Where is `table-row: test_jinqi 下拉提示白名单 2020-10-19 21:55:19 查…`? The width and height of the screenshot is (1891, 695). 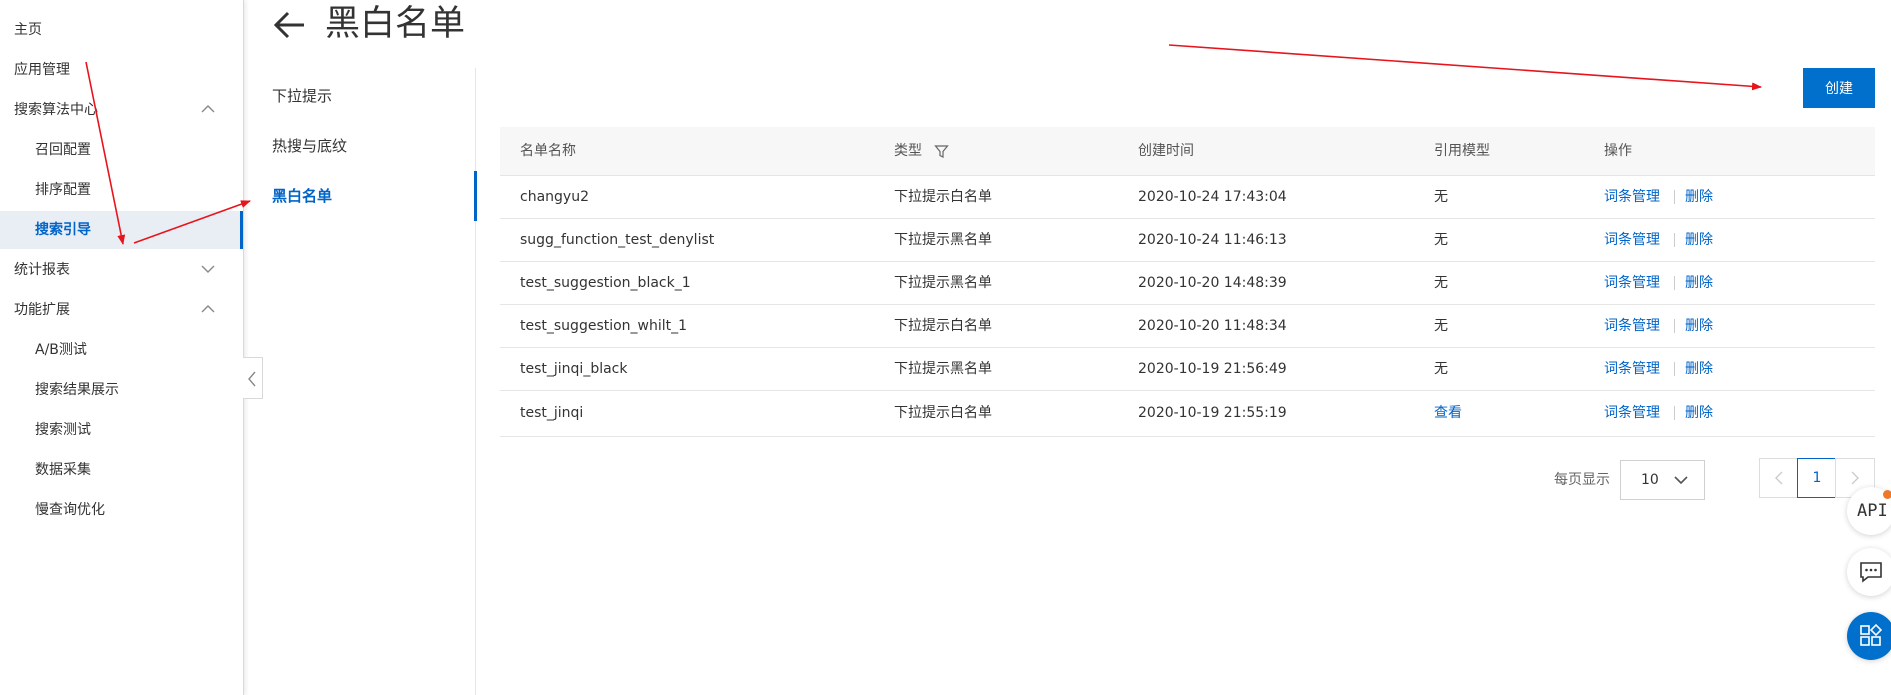 table-row: test_jinqi 下拉提示白名单 2020-10-19 21:55:19 查… is located at coordinates (1187, 414).